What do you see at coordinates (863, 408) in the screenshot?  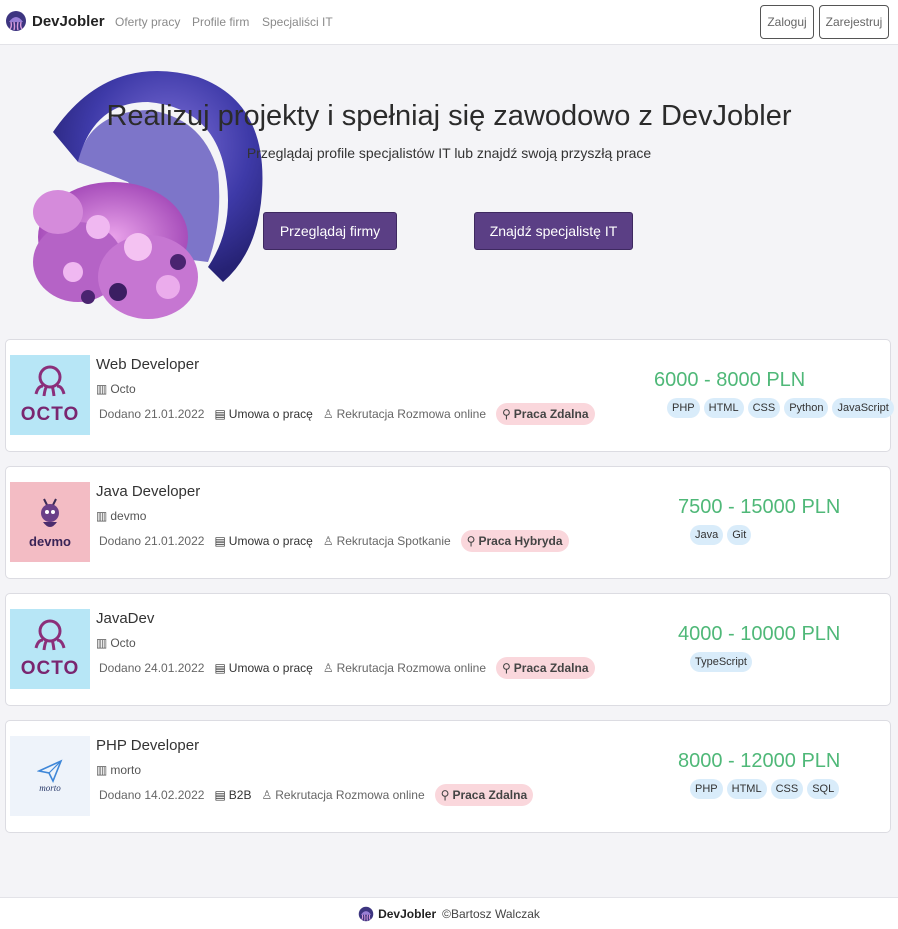 I see `tech-tag: JavaScript` at bounding box center [863, 408].